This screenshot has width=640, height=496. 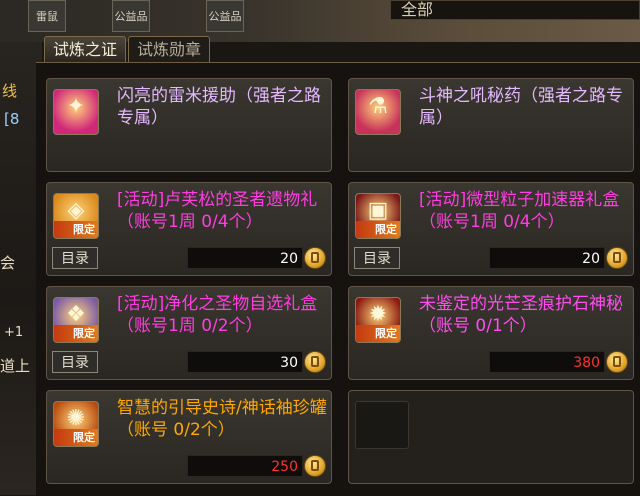 I want to click on item-name: [活动]净化之圣物自选礼盒（账号1周 0/2个）, so click(x=217, y=315).